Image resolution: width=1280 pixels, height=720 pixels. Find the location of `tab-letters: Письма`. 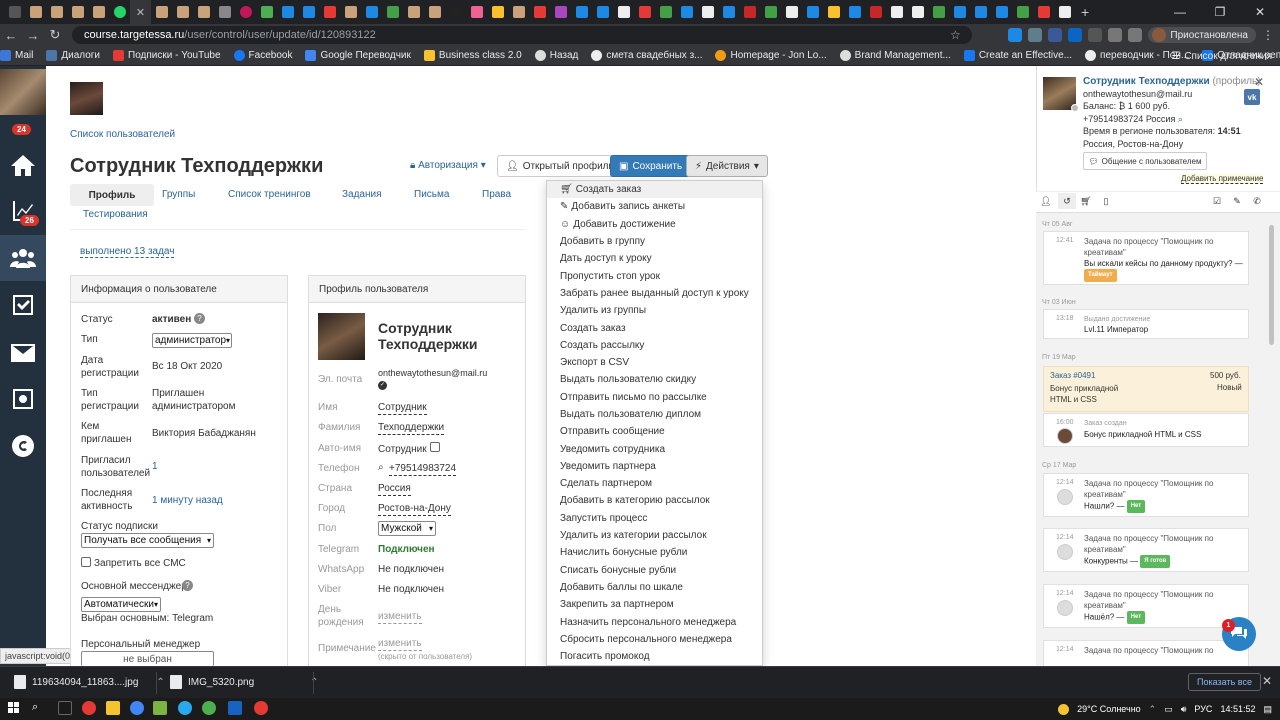

tab-letters: Письма is located at coordinates (431, 194).